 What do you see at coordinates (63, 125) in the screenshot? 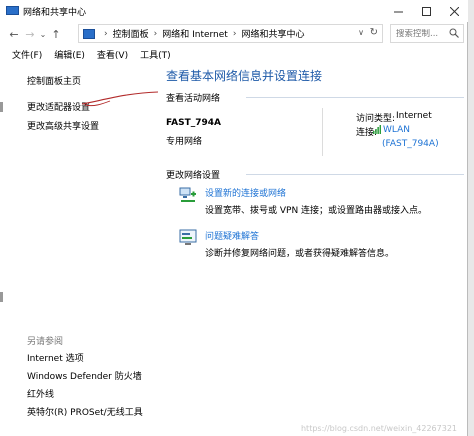
I see `change-advanced-sharing-link: 更改高级共享设置` at bounding box center [63, 125].